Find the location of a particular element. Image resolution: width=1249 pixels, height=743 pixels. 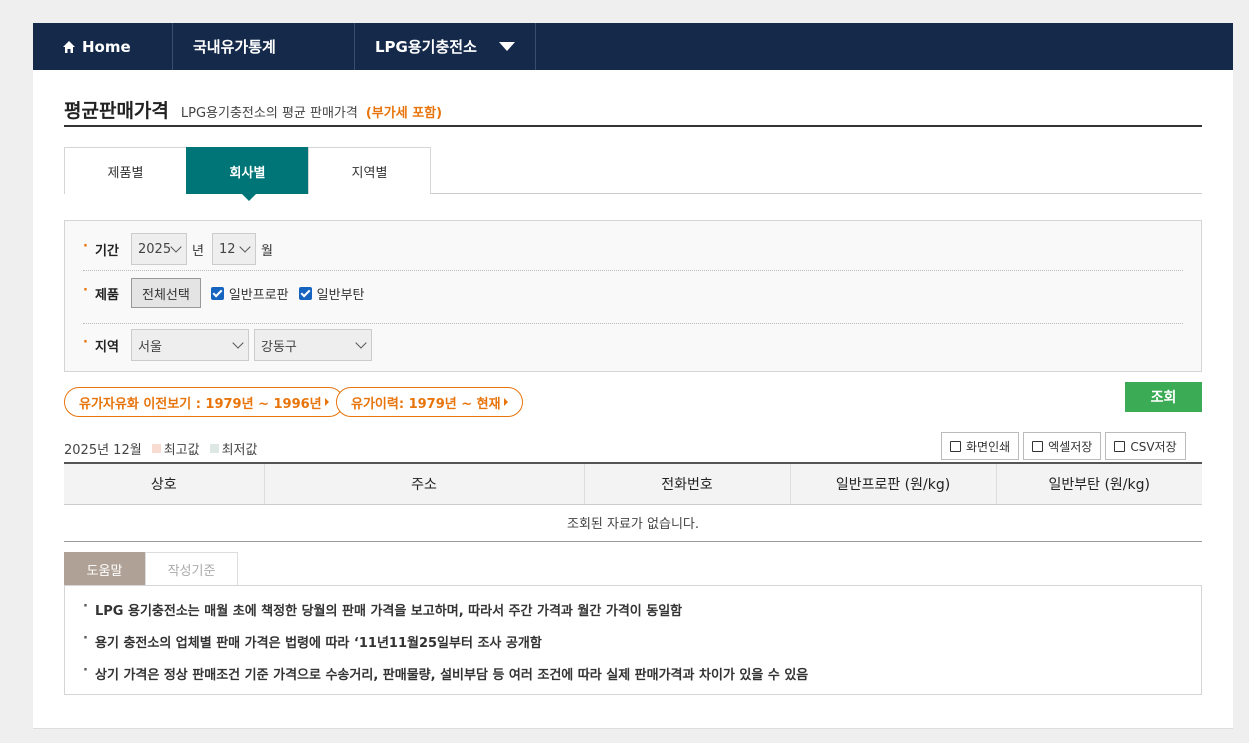

min-legend: 최저값 is located at coordinates (239, 450).